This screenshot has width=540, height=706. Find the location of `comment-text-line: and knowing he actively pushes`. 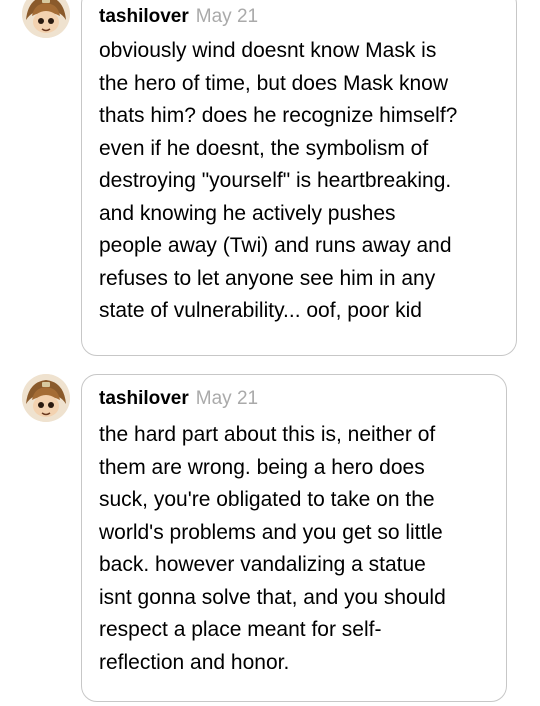

comment-text-line: and knowing he actively pushes is located at coordinates (247, 213).